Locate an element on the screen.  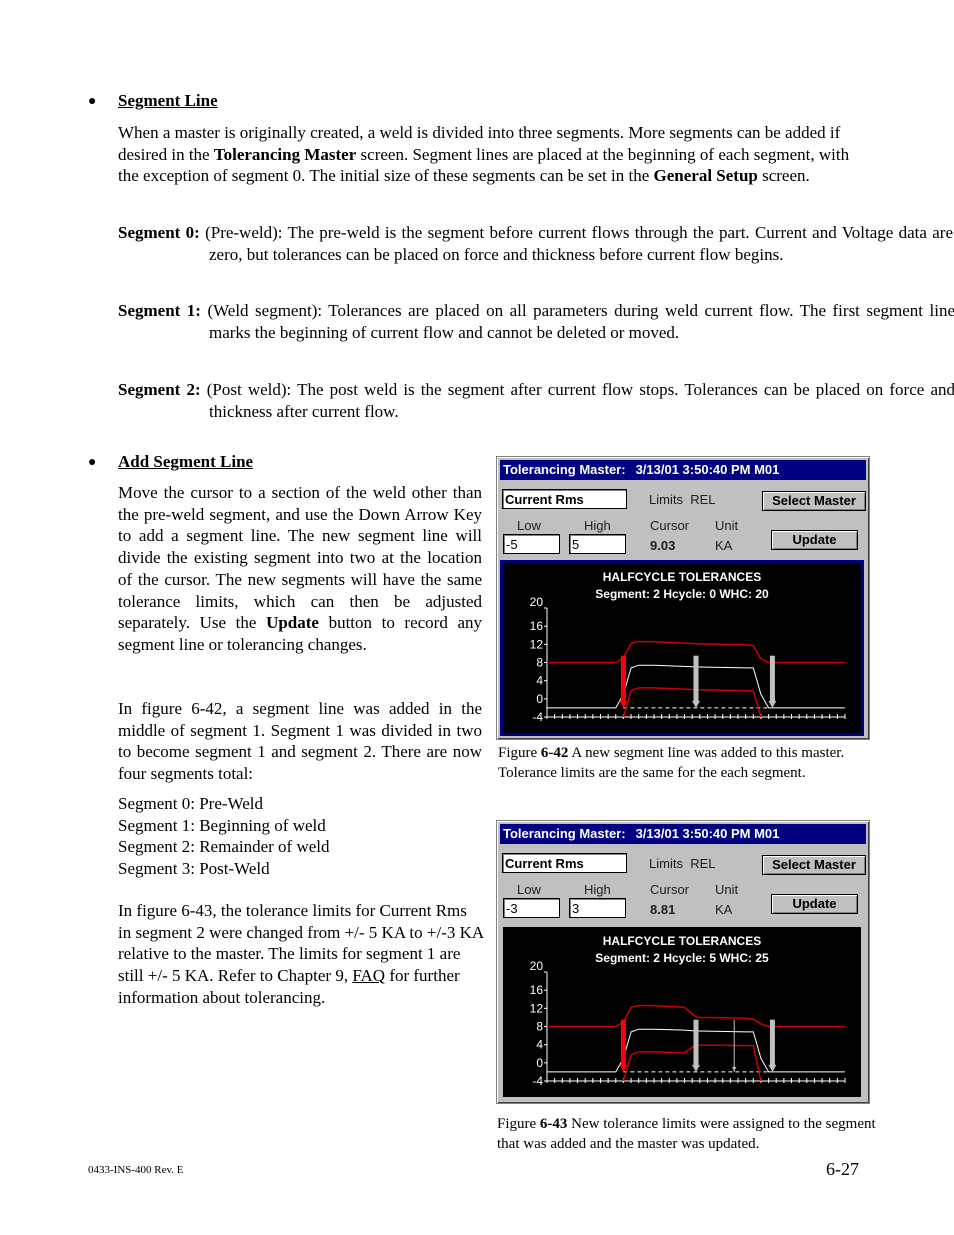
section-heading-segment-line: Segment Line is located at coordinates (168, 100).